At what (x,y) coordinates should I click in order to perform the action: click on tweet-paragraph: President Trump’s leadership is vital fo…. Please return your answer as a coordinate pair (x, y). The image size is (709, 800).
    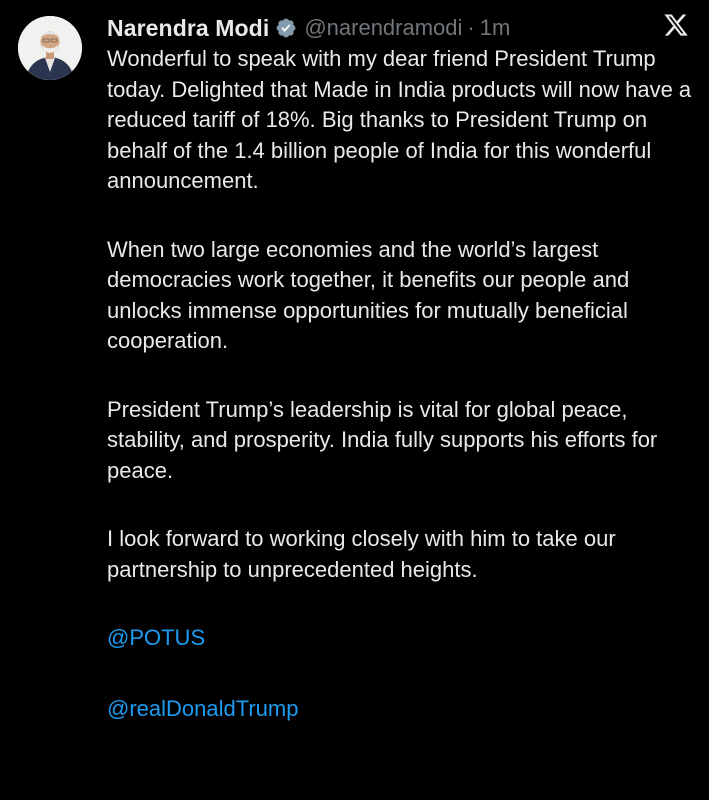
    Looking at the image, I should click on (382, 439).